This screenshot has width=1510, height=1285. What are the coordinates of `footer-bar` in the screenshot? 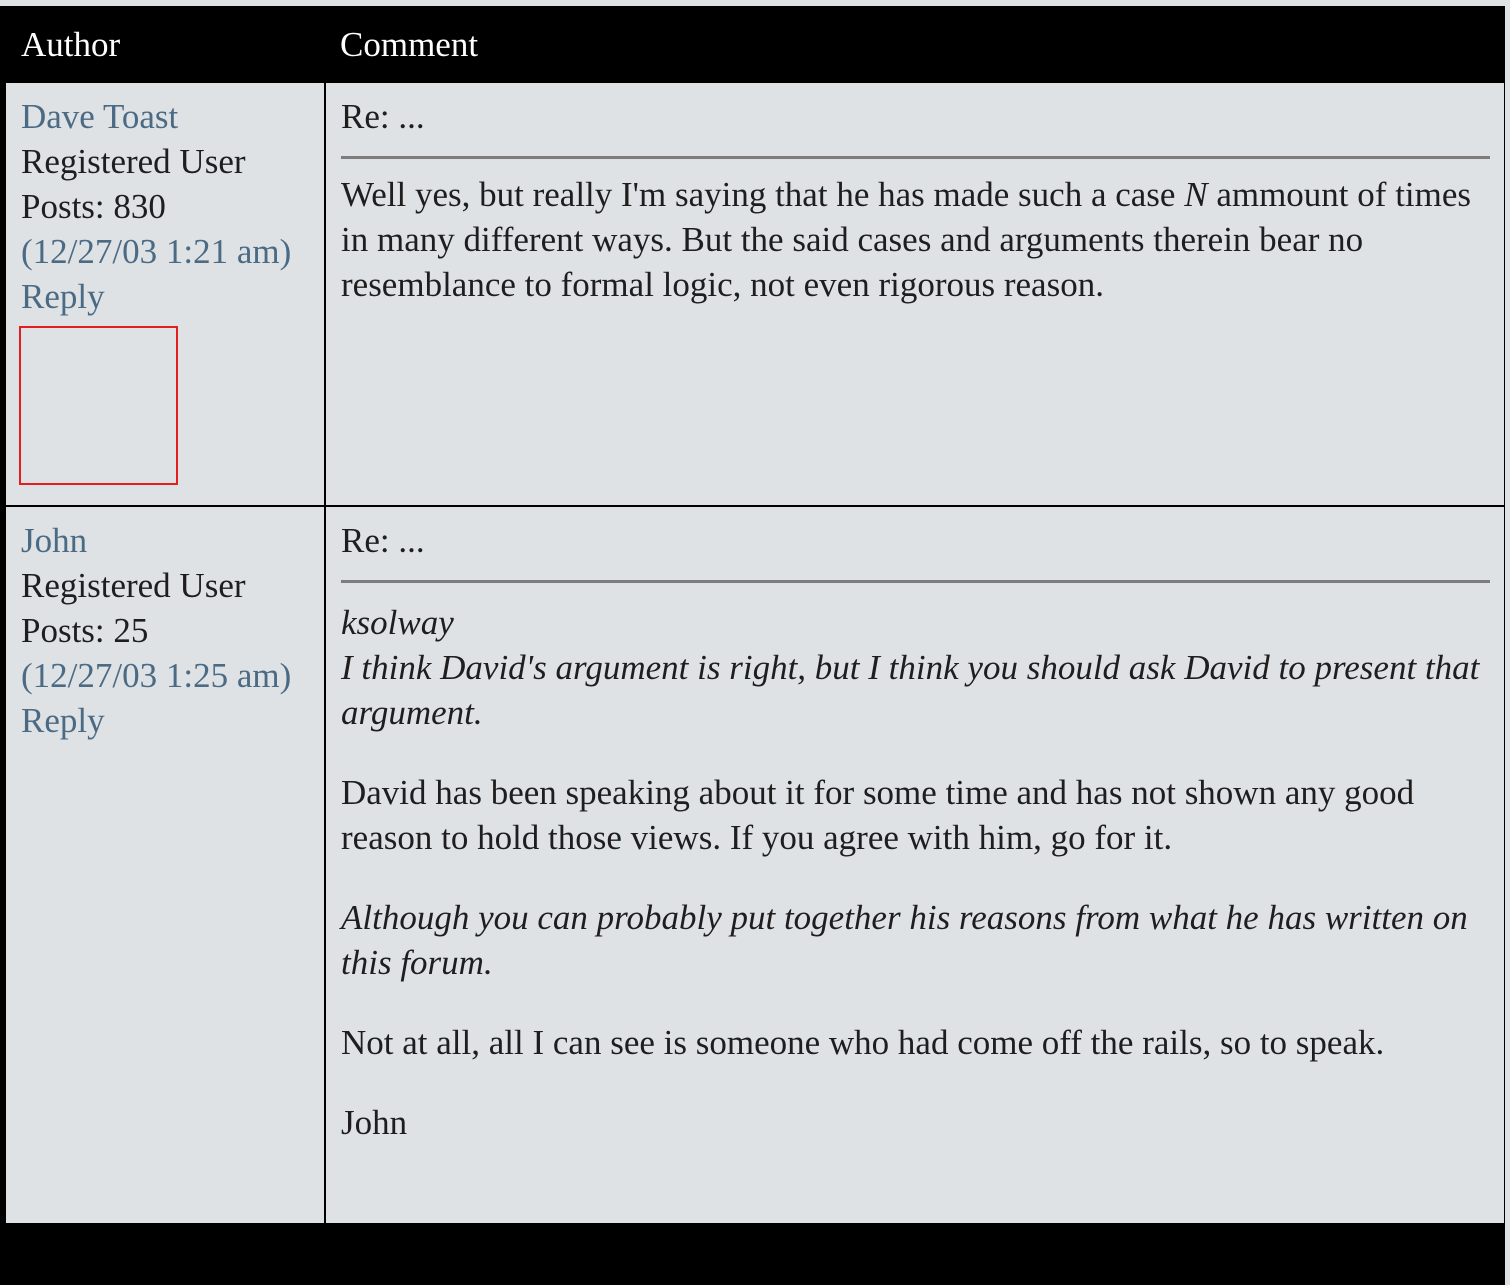 It's located at (752, 1254).